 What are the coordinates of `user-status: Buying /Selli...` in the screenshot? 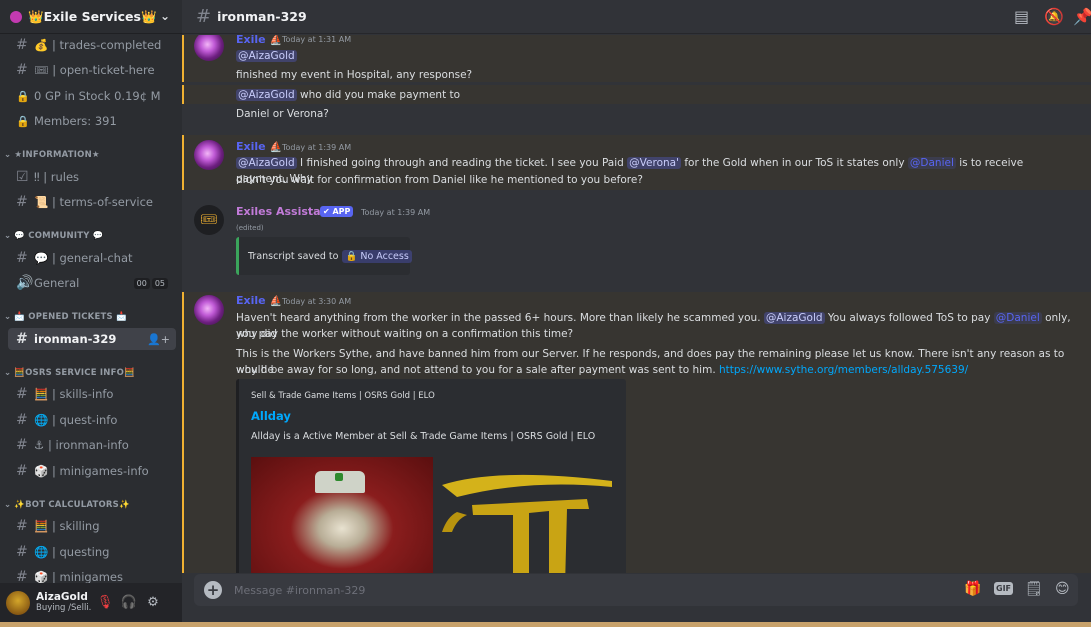 It's located at (64, 607).